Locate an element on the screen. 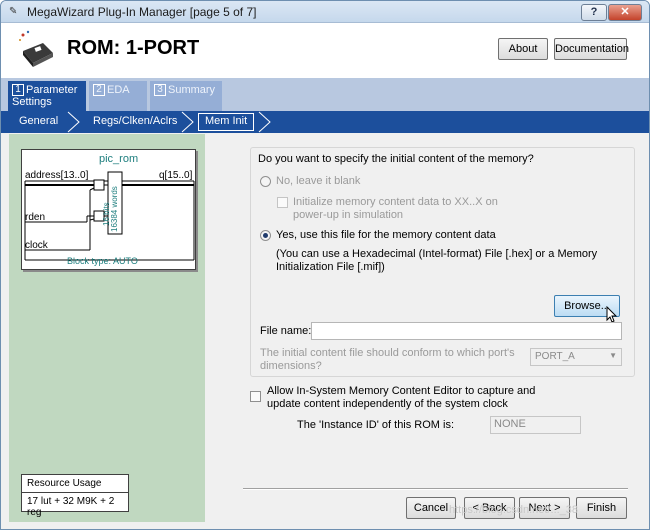 The height and width of the screenshot is (530, 650). port-dimension-value: PORT_A is located at coordinates (555, 356).